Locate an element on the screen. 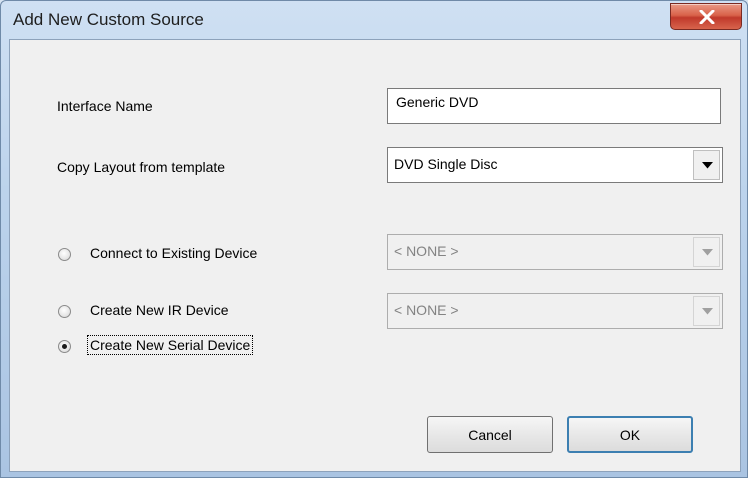 The image size is (748, 478). copy-layout-selected: DVD Single Disc is located at coordinates (446, 164).